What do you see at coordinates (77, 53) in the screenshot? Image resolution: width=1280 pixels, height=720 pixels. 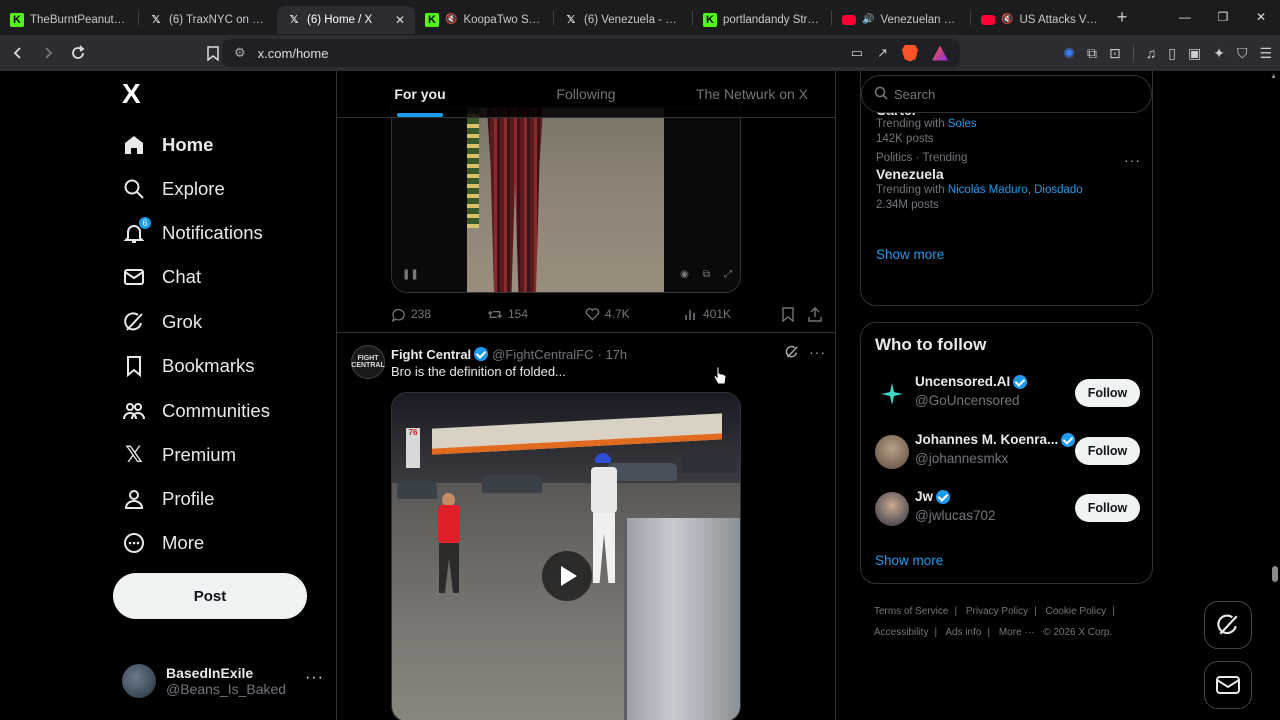 I see `reload-icon` at bounding box center [77, 53].